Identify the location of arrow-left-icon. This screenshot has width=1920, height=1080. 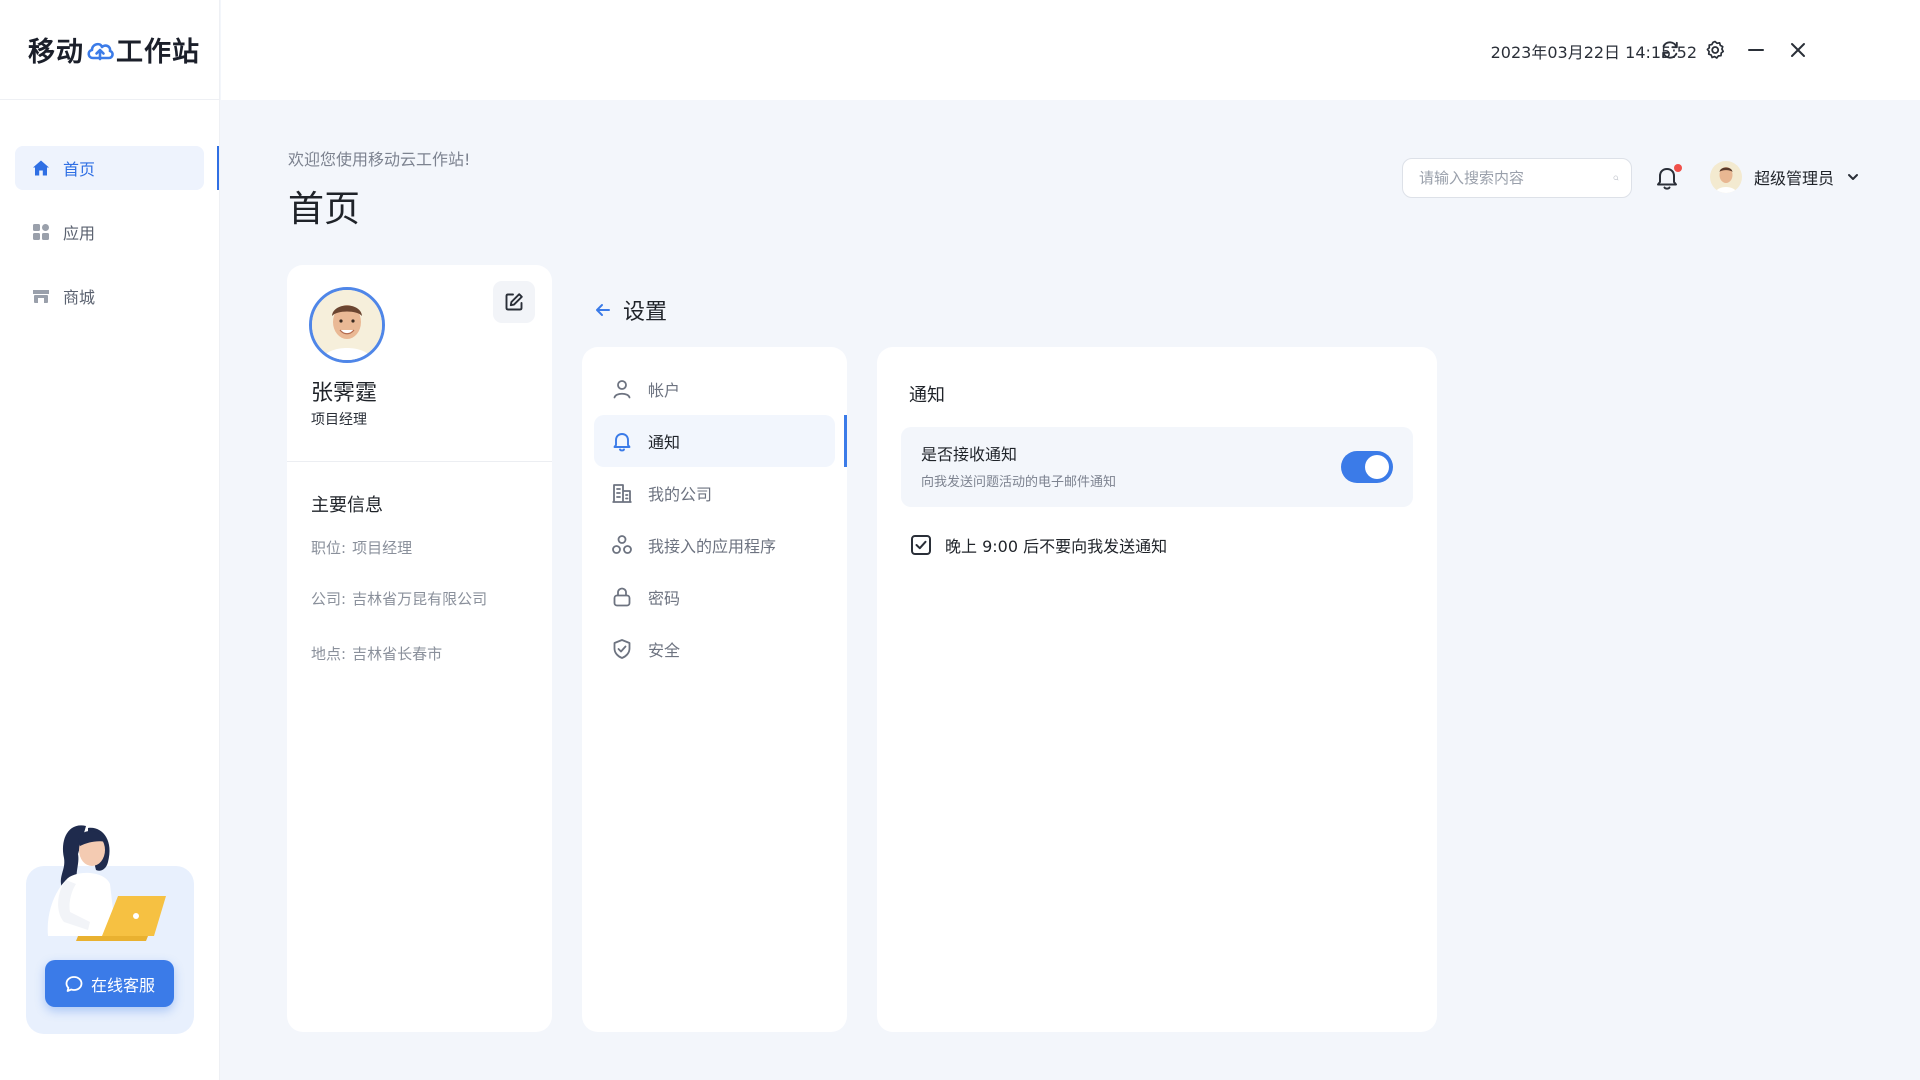
(603, 310).